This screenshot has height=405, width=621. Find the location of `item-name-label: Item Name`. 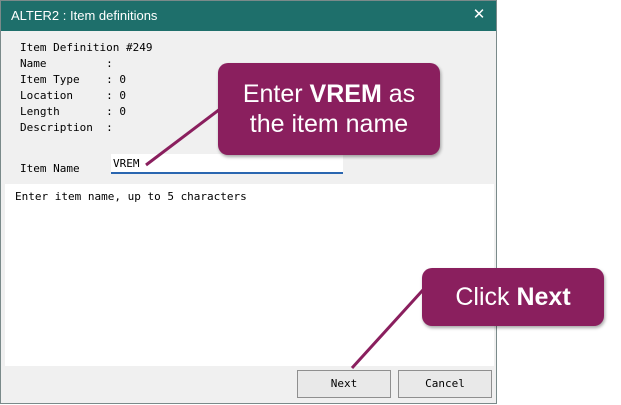

item-name-label: Item Name is located at coordinates (50, 168).